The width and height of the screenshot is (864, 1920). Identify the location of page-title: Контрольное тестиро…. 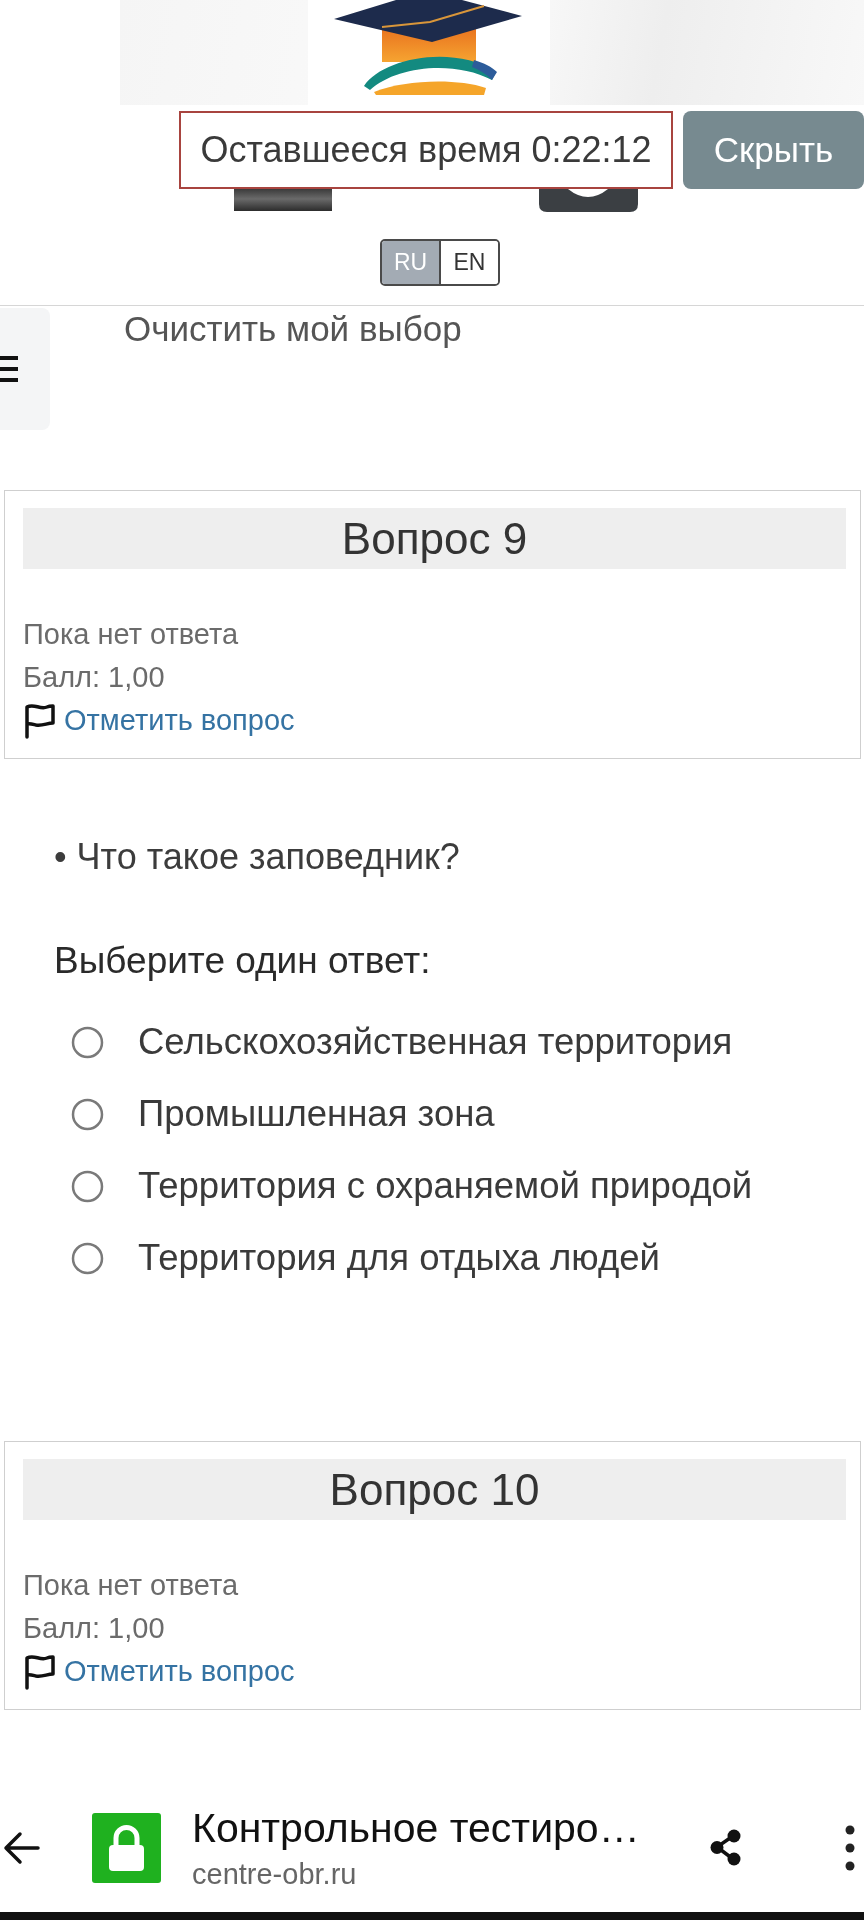
(416, 1828).